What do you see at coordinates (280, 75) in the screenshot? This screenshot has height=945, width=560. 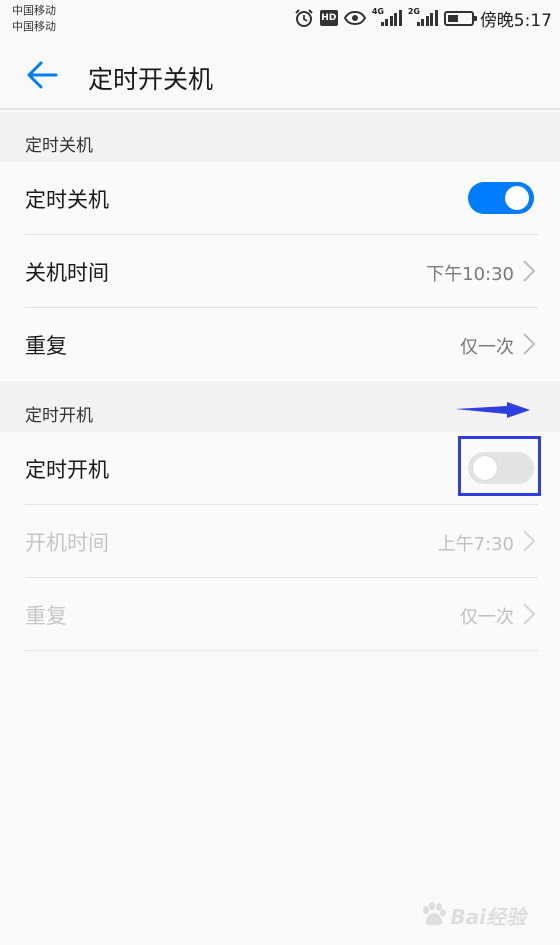 I see `title-bar: 定时开关机` at bounding box center [280, 75].